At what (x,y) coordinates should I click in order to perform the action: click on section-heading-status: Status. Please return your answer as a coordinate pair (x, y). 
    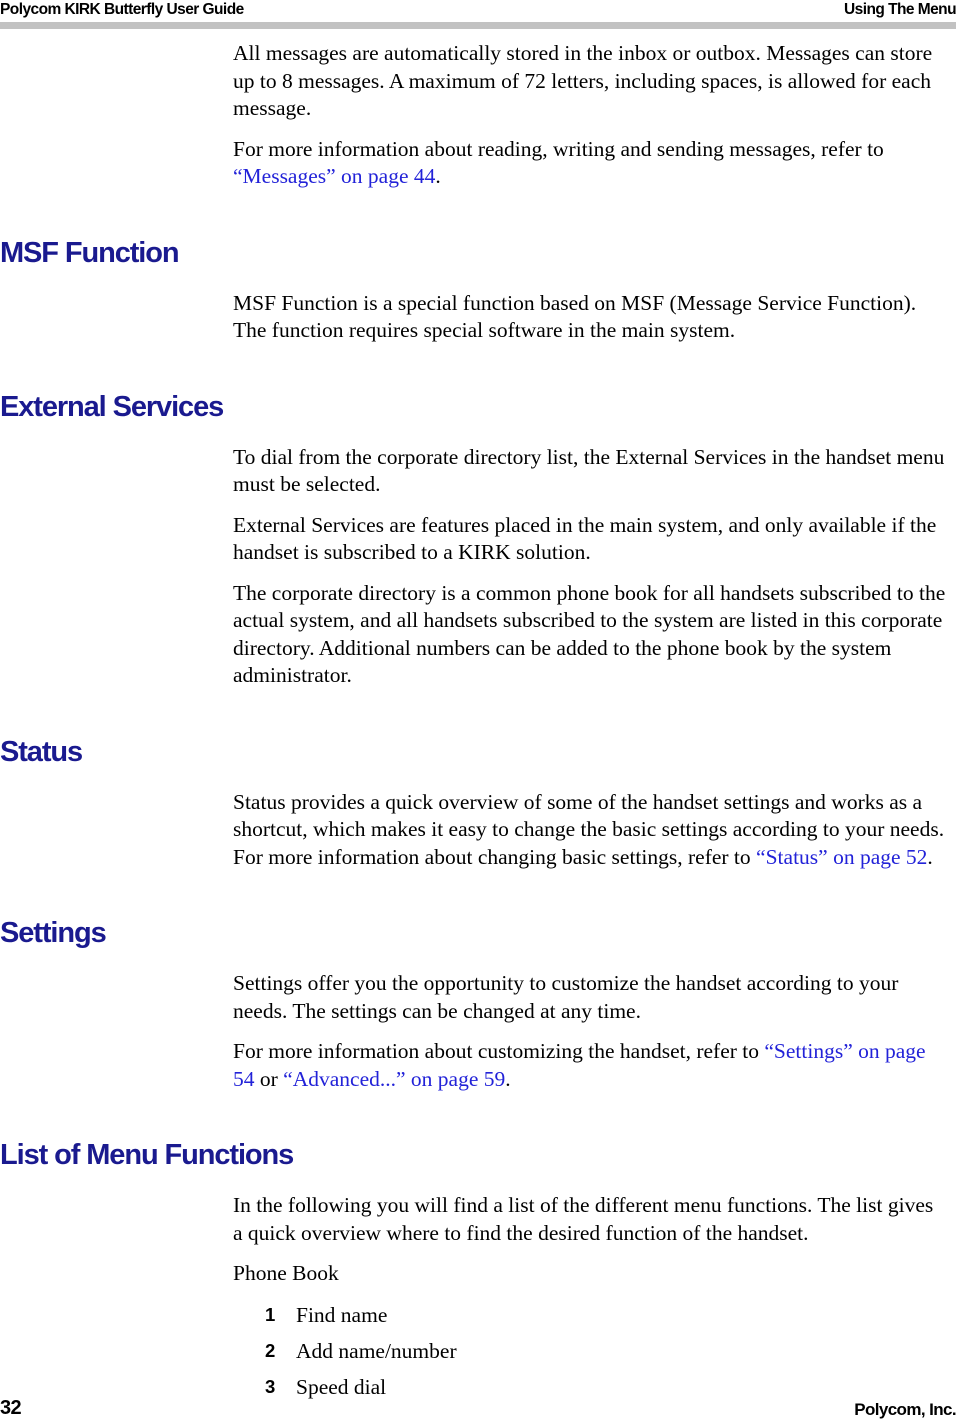
    Looking at the image, I should click on (41, 751).